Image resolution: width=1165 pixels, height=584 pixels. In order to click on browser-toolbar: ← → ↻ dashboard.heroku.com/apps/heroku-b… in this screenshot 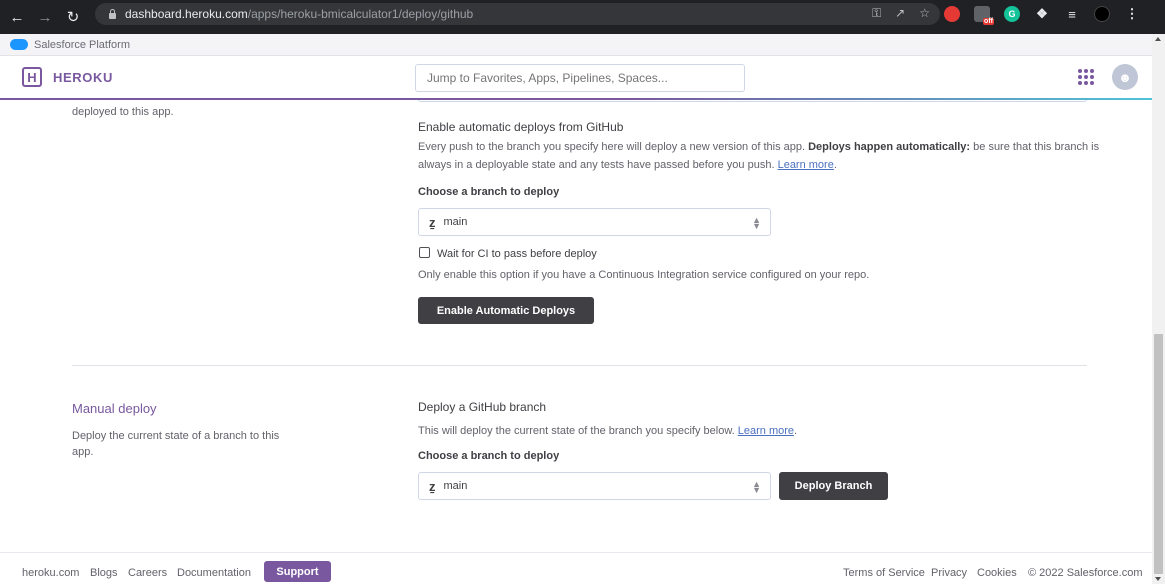, I will do `click(582, 17)`.